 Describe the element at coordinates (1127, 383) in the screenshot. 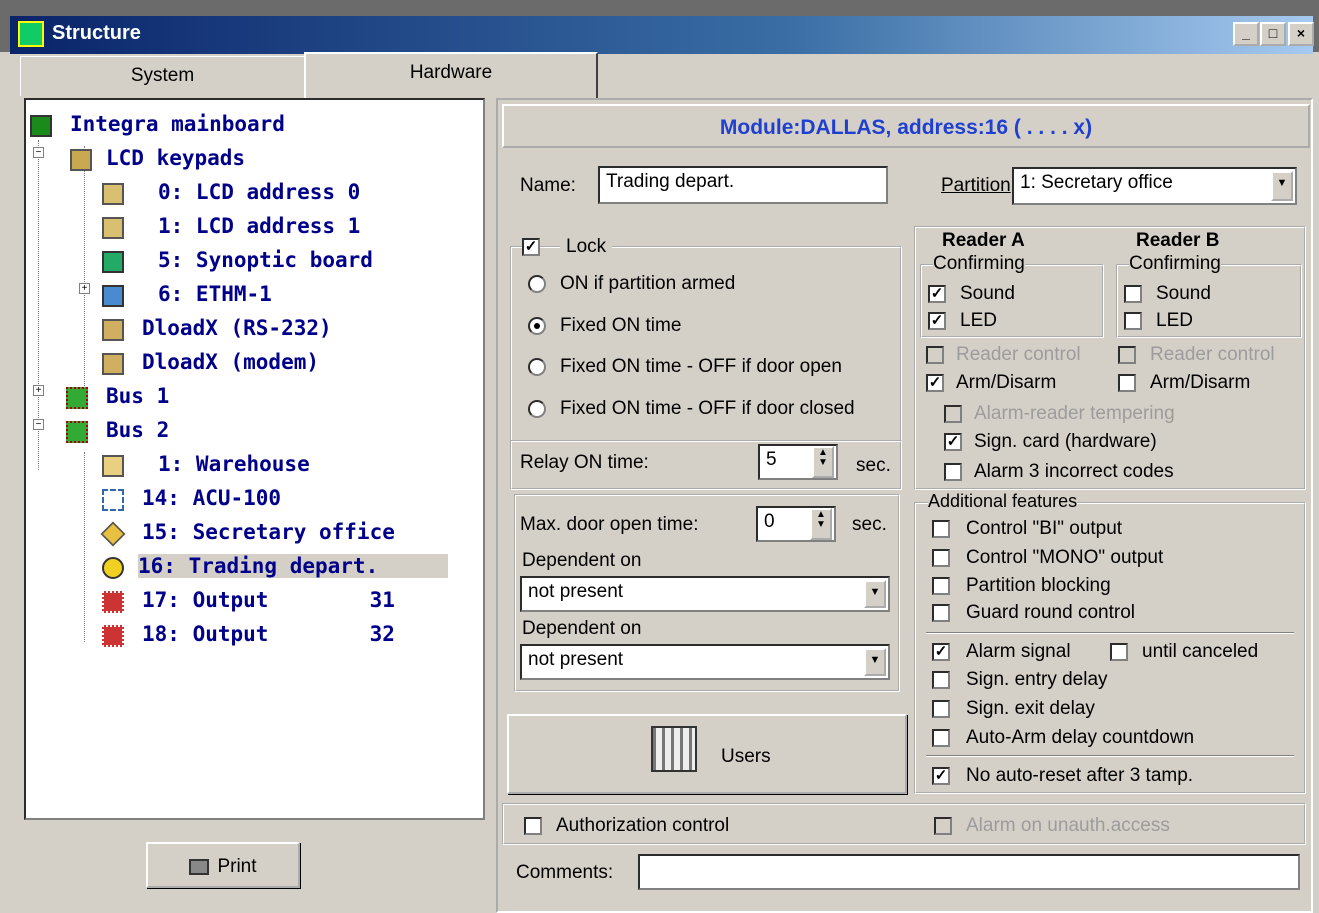

I see `reader-b-arm-checkbox` at that location.